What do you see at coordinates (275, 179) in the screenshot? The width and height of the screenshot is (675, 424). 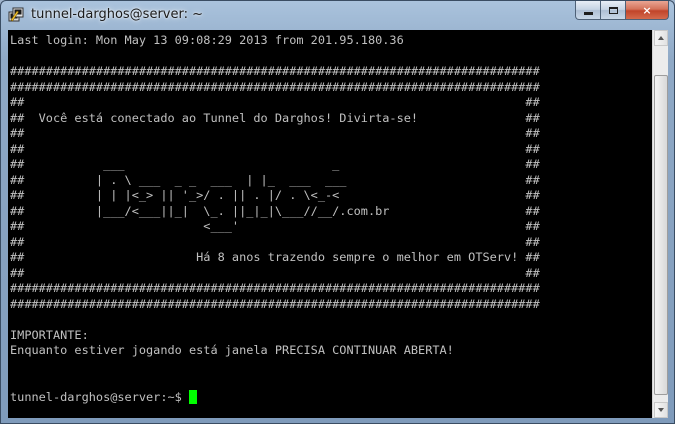 I see `terminal-line: ## | . \ ___ _ _ ___ | |_ ___ ___ ##` at bounding box center [275, 179].